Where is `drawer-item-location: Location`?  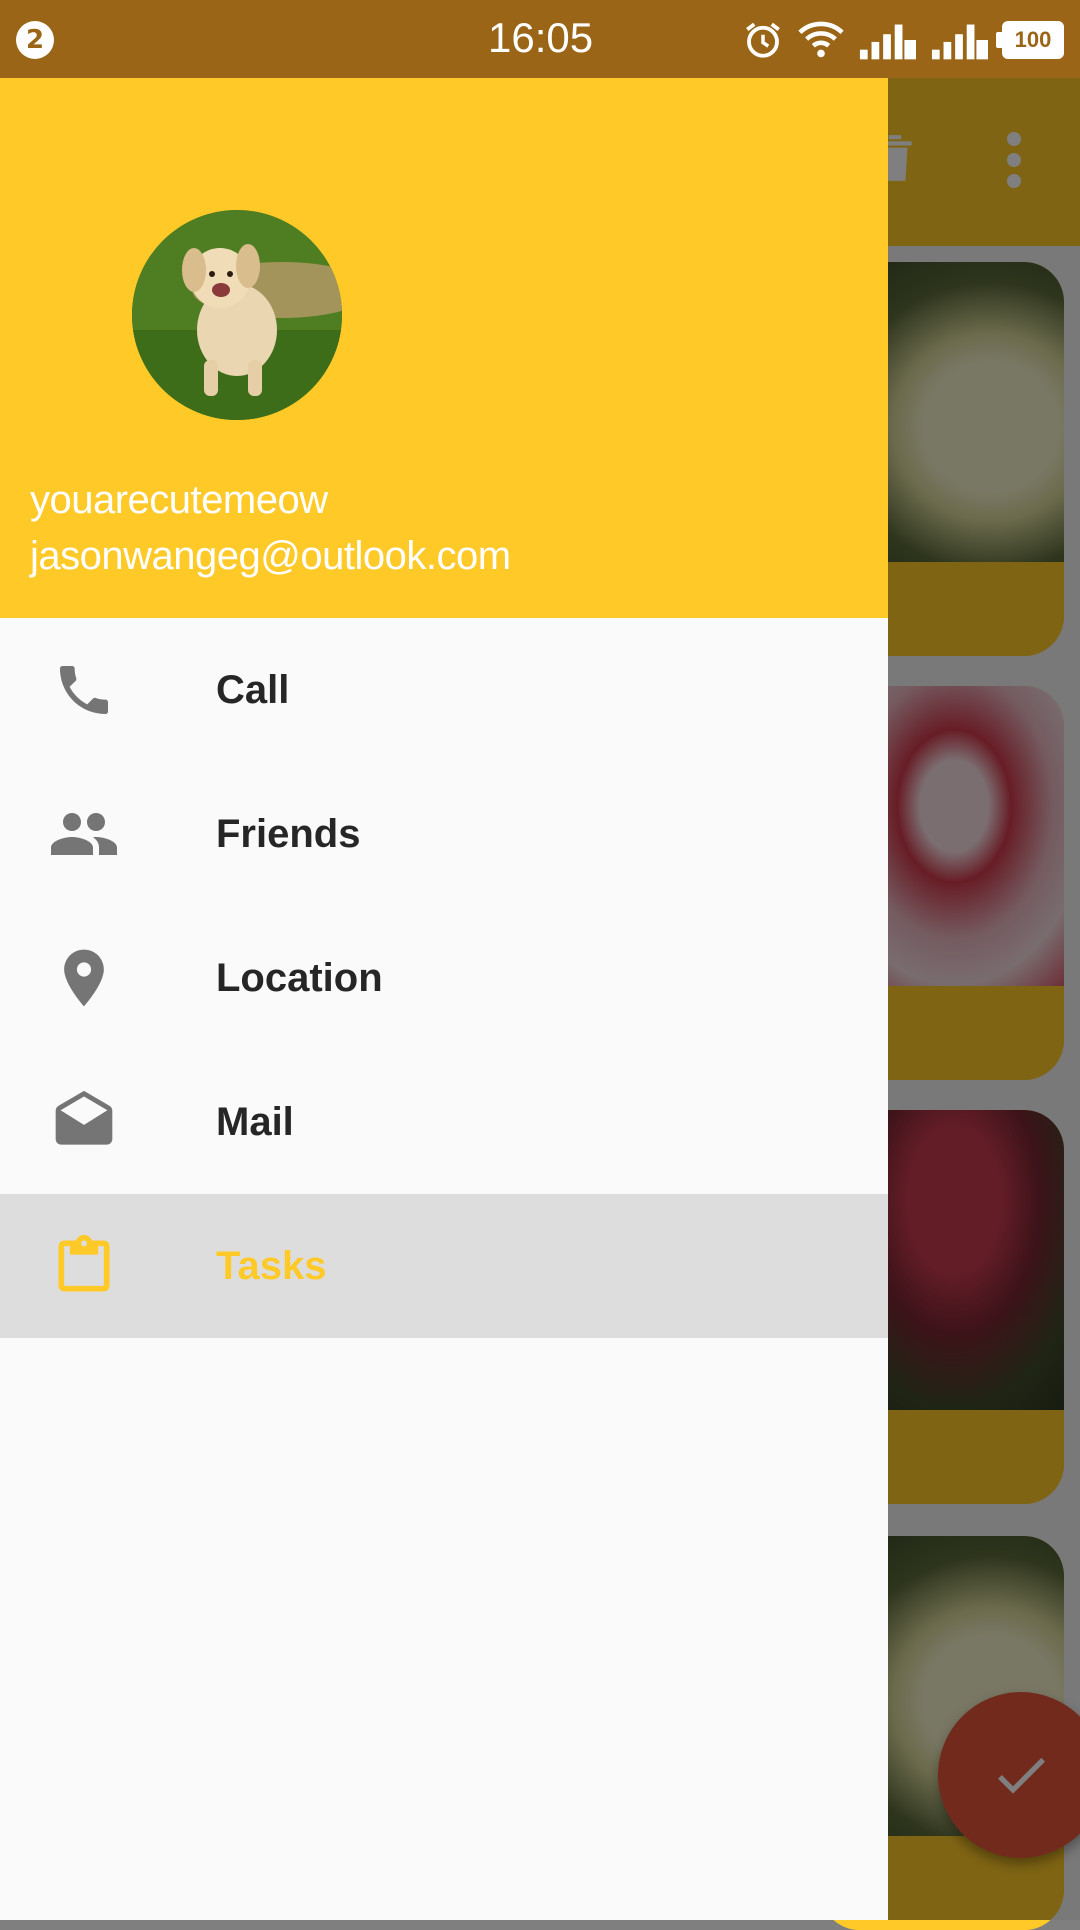 drawer-item-location: Location is located at coordinates (444, 978).